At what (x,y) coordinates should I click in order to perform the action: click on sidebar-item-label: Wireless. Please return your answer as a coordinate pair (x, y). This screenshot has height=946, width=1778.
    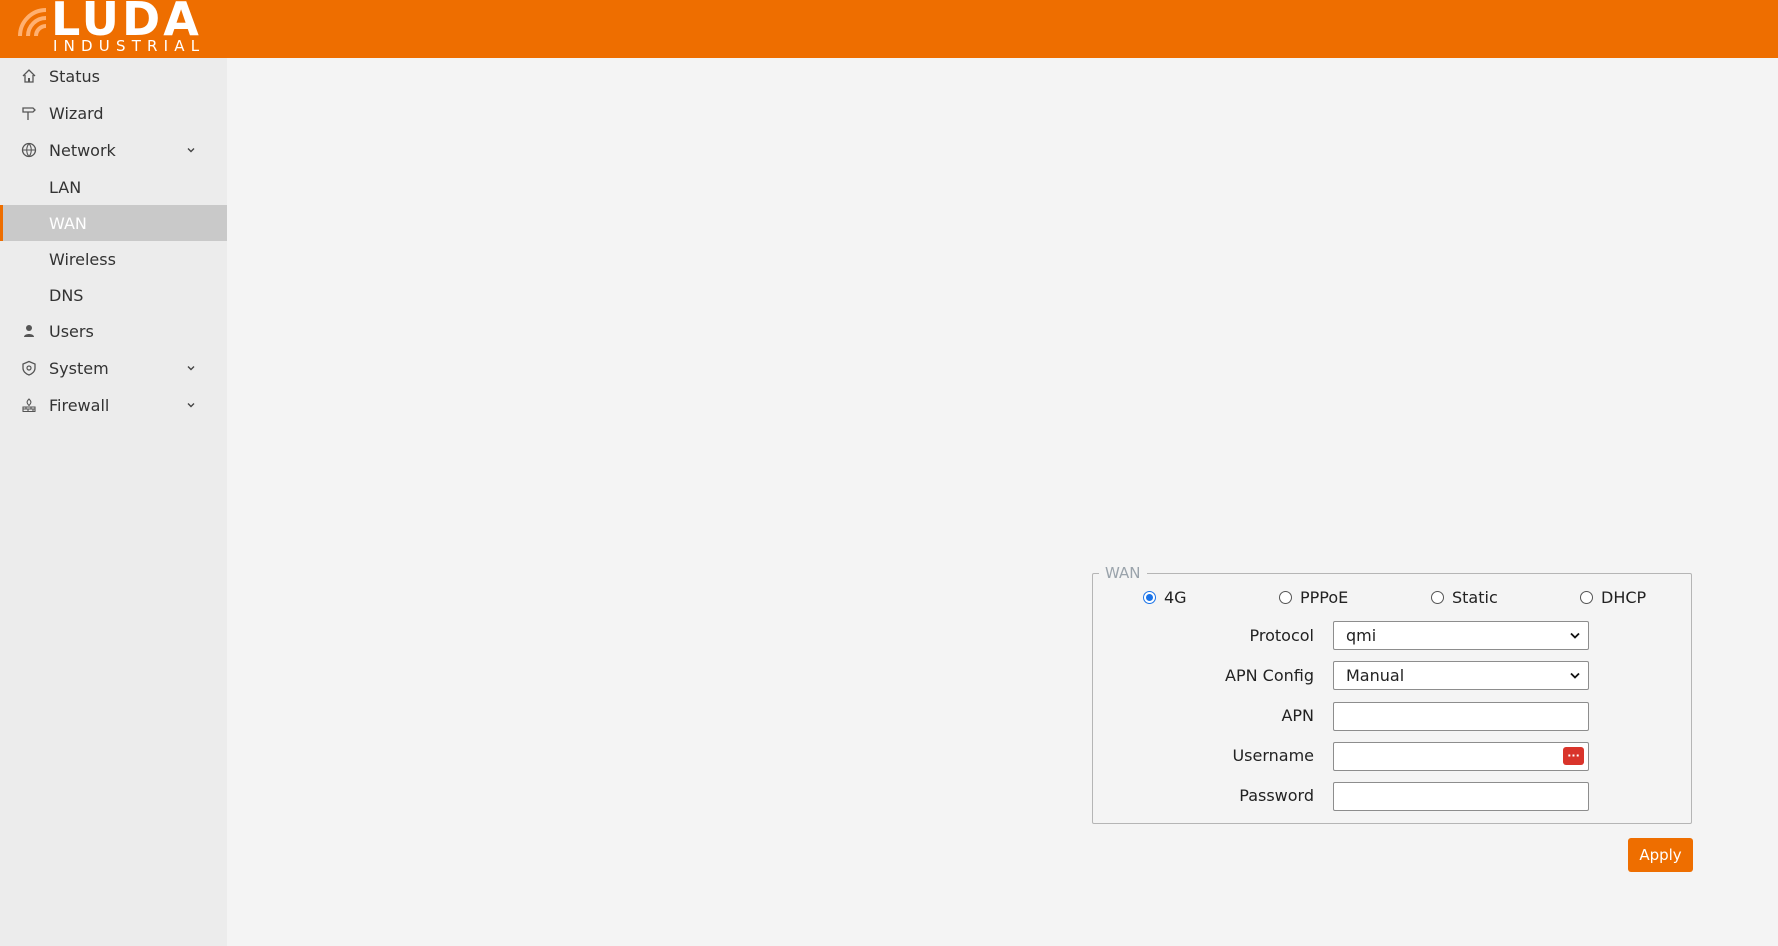
    Looking at the image, I should click on (82, 259).